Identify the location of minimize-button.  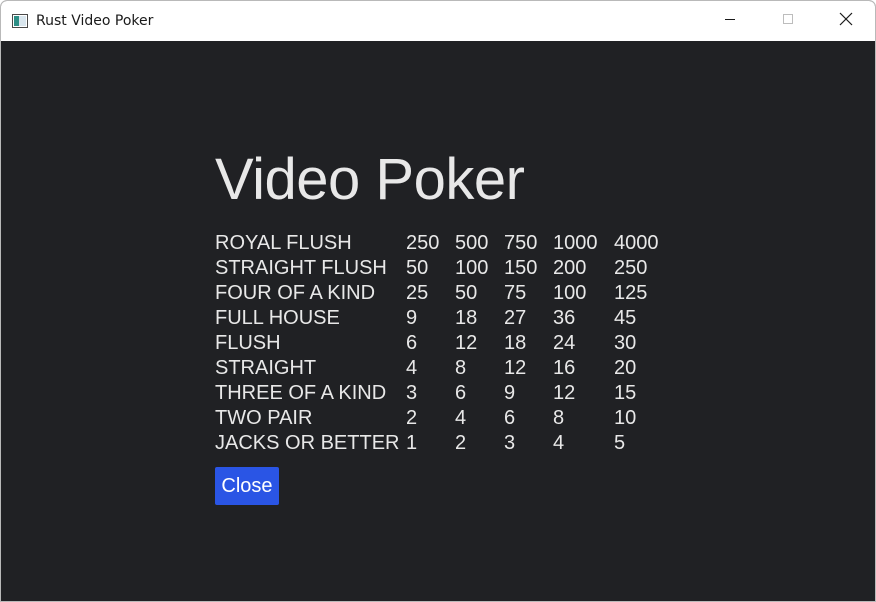
(730, 21).